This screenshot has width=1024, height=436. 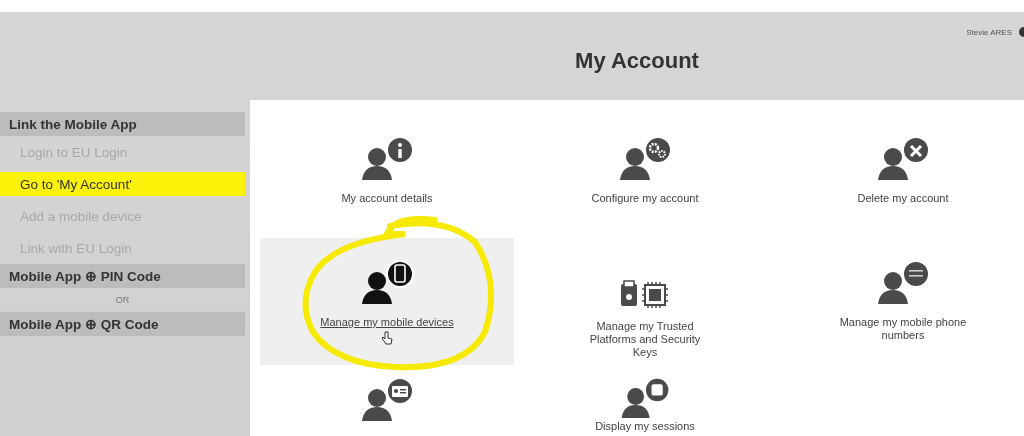 I want to click on option-link: Manage my mobile phone numbers, so click(x=903, y=329).